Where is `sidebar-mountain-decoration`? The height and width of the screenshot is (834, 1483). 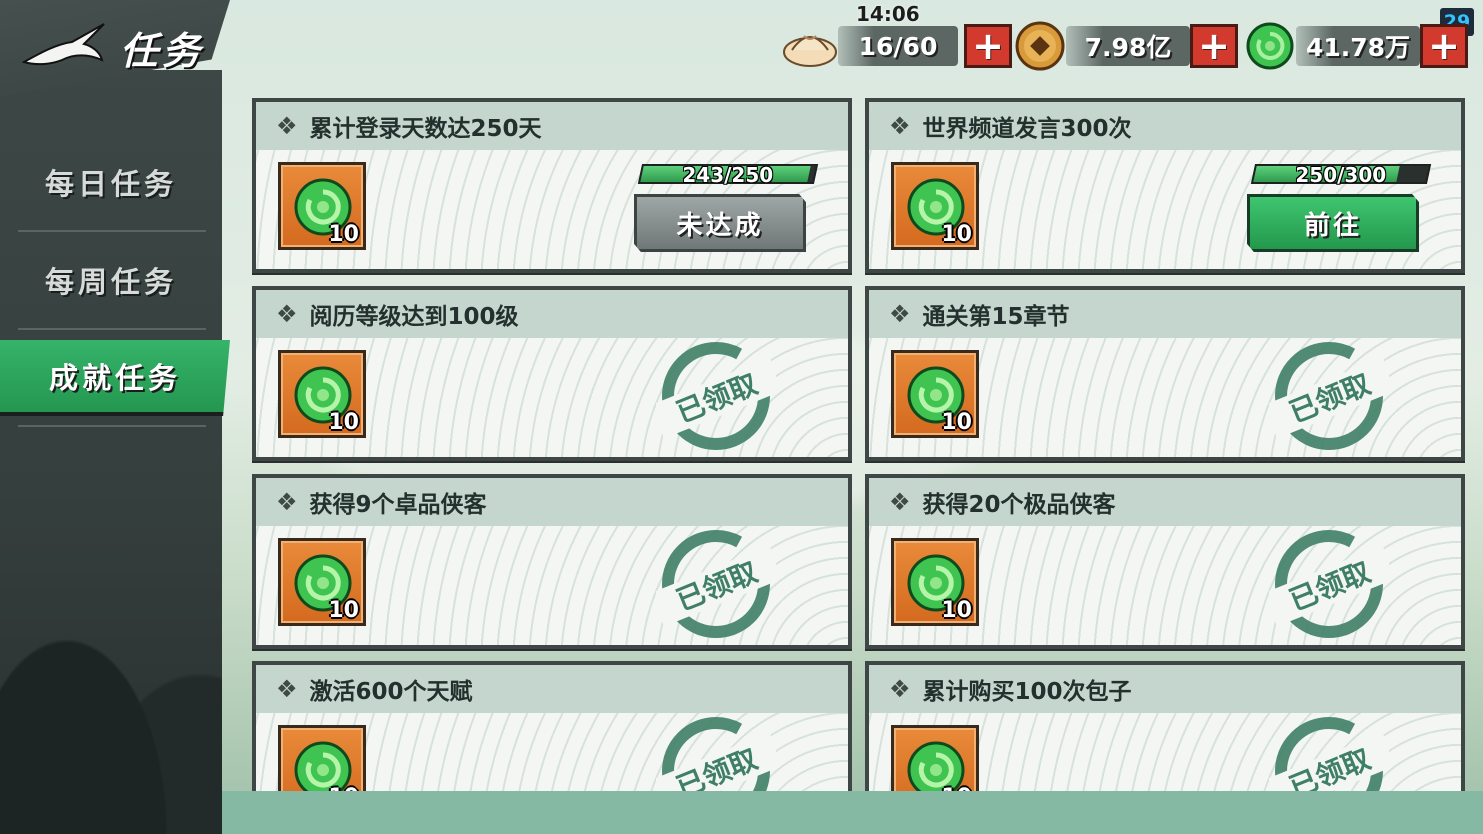 sidebar-mountain-decoration is located at coordinates (111, 684).